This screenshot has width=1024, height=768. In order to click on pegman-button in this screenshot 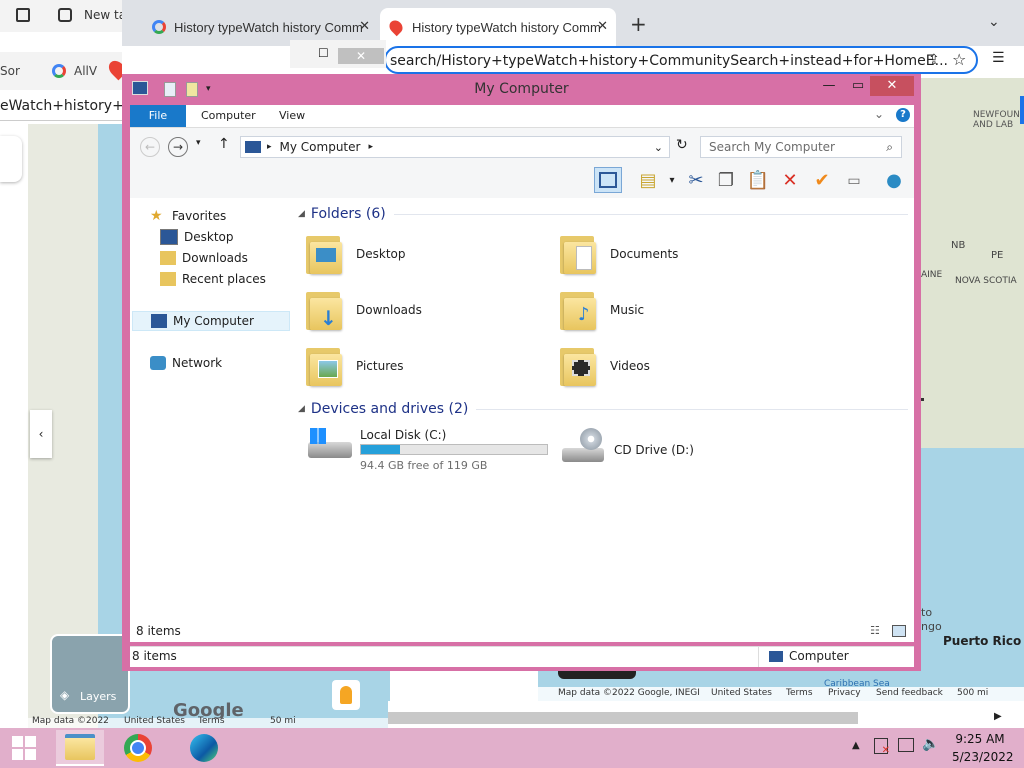, I will do `click(346, 695)`.